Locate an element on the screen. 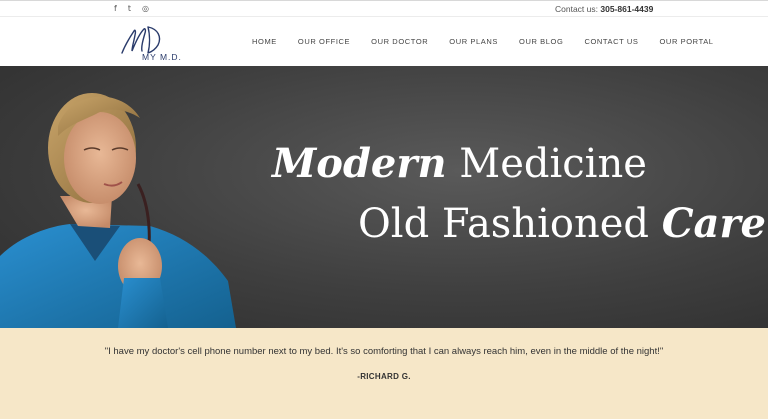 This screenshot has height=419, width=768. top-bar: f t ◎ Contact us: 305-861-4439 is located at coordinates (384, 8).